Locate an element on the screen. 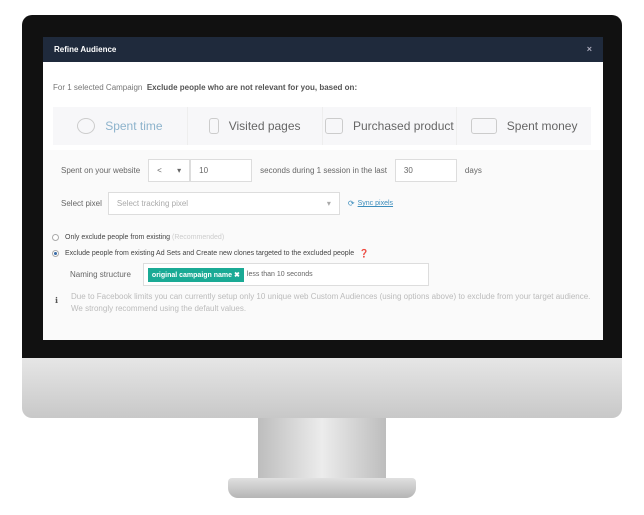 This screenshot has height=515, width=644. help-icon: ❓ is located at coordinates (364, 253).